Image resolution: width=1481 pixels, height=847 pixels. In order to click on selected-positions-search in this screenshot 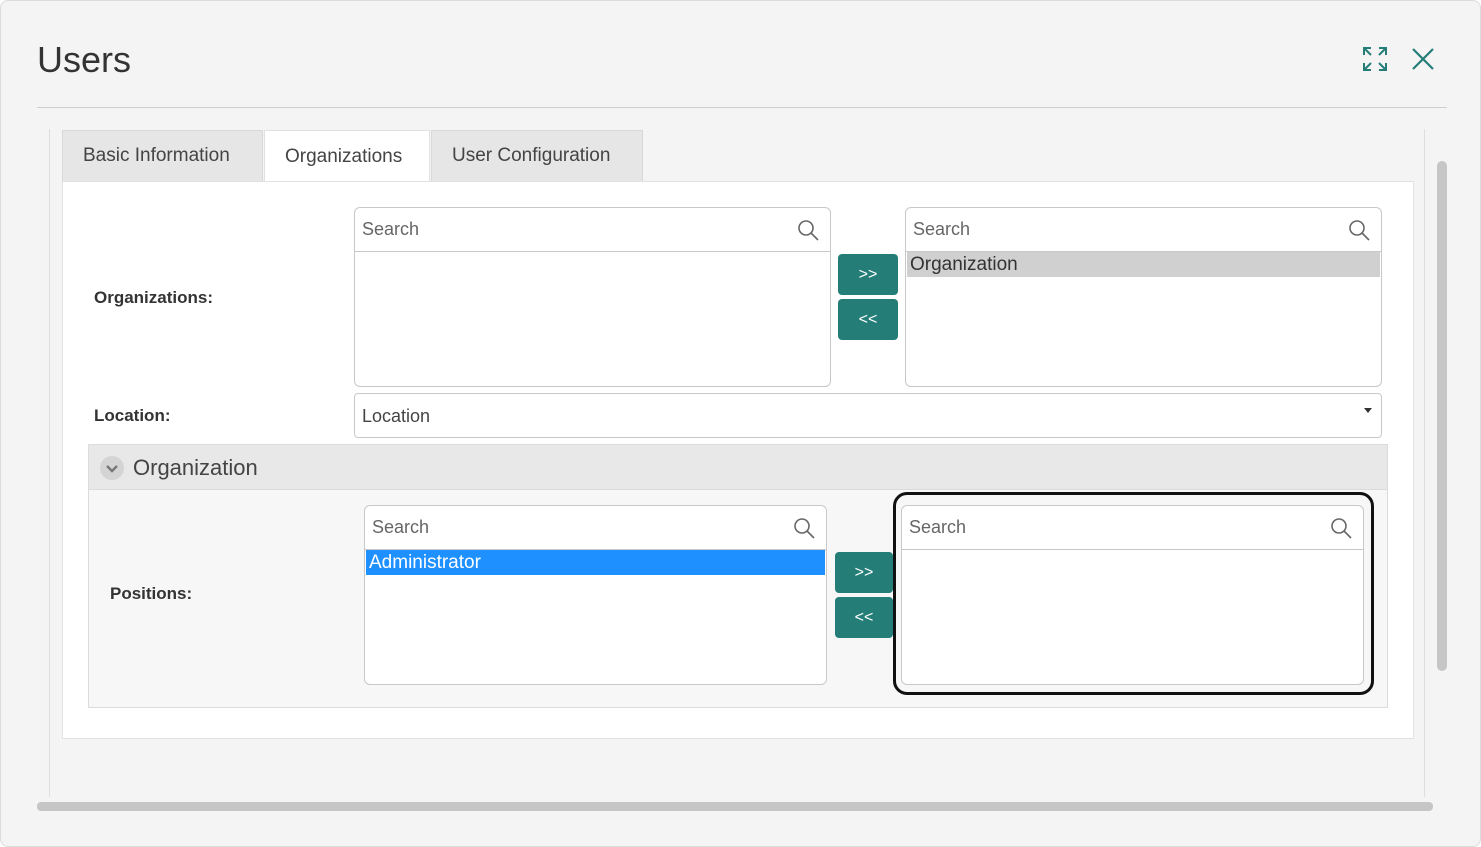, I will do `click(1132, 528)`.